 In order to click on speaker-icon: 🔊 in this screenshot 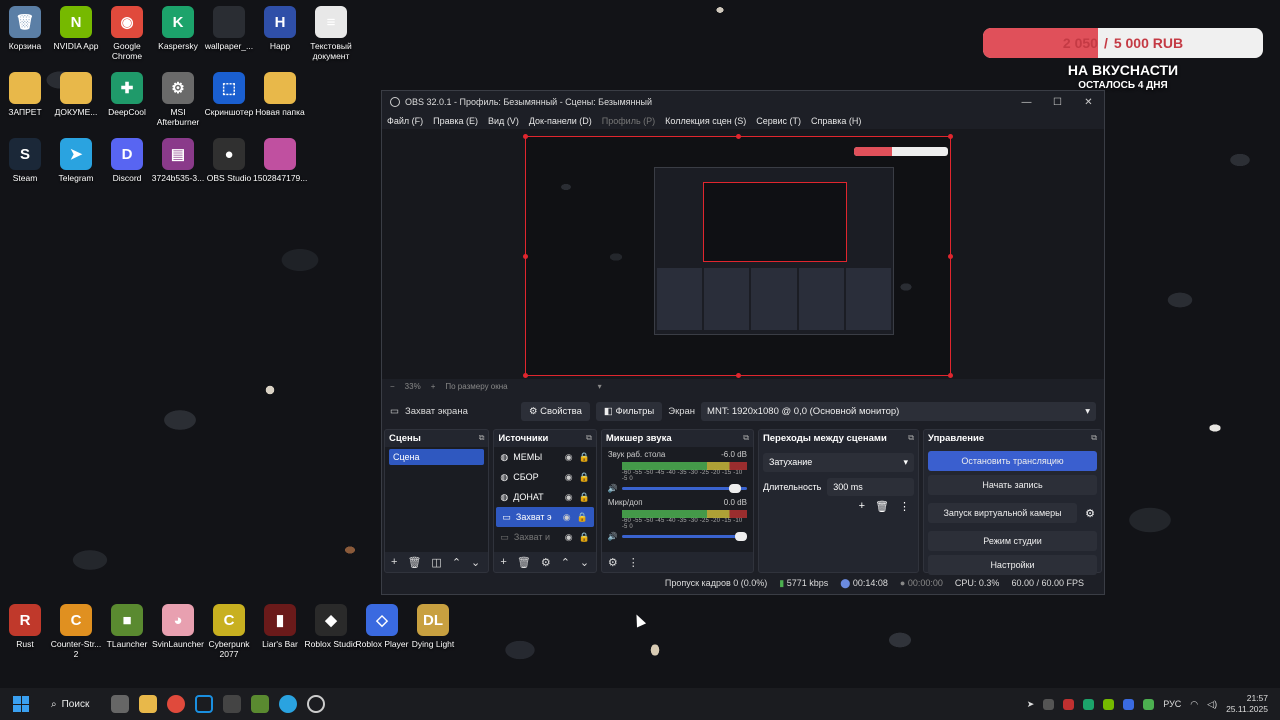, I will do `click(613, 488)`.